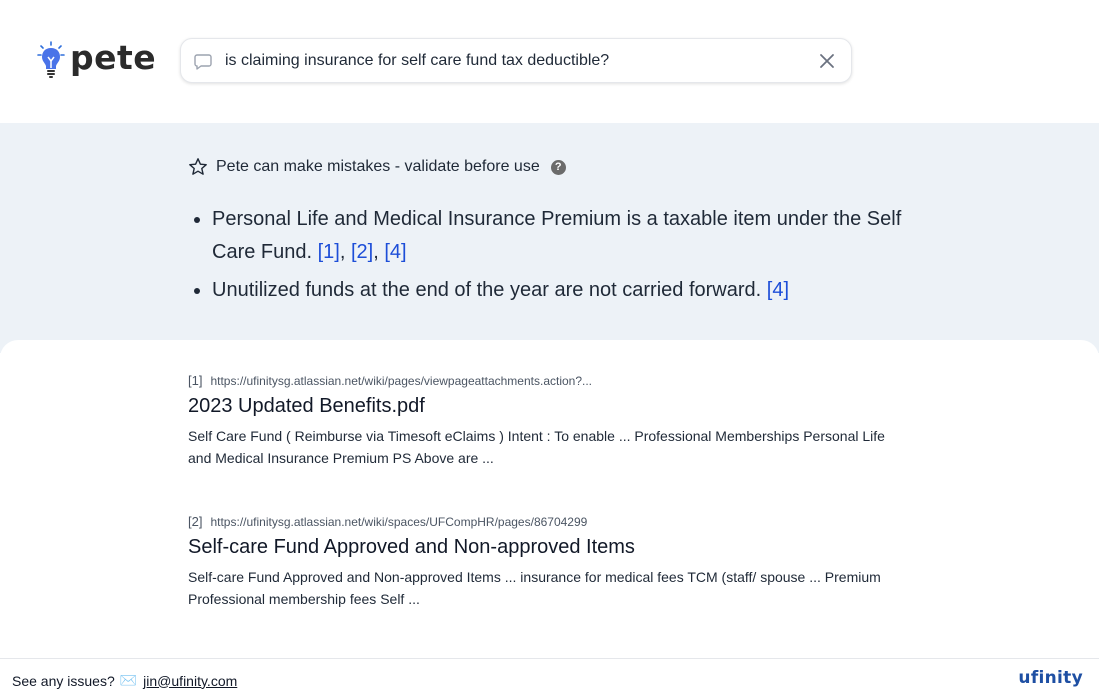  Describe the element at coordinates (195, 521) in the screenshot. I see `result-number: [2]` at that location.